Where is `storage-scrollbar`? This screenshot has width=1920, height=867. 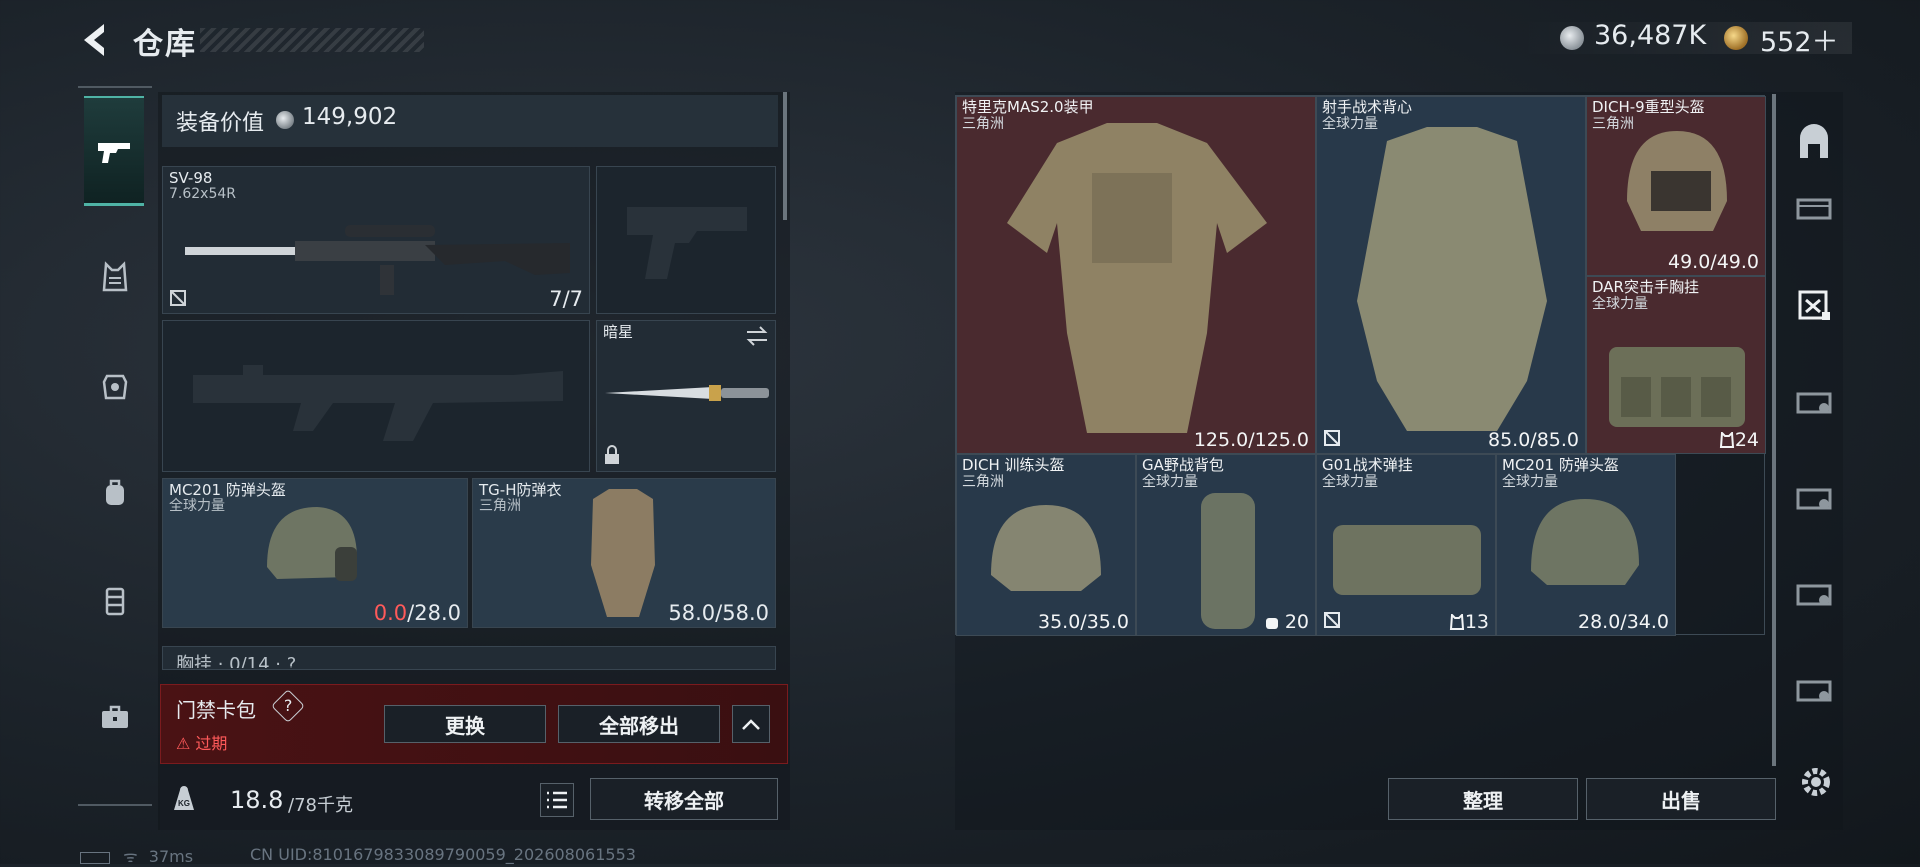 storage-scrollbar is located at coordinates (1774, 430).